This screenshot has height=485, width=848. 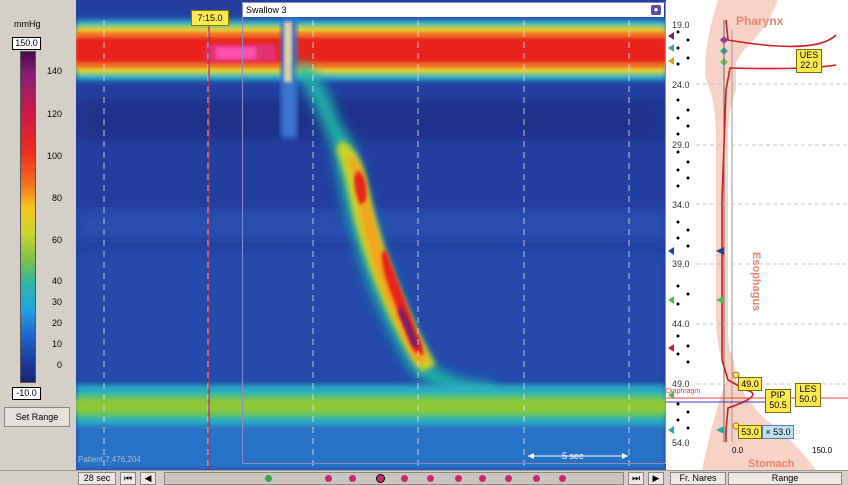 What do you see at coordinates (54, 114) in the screenshot?
I see `tick-label: 120` at bounding box center [54, 114].